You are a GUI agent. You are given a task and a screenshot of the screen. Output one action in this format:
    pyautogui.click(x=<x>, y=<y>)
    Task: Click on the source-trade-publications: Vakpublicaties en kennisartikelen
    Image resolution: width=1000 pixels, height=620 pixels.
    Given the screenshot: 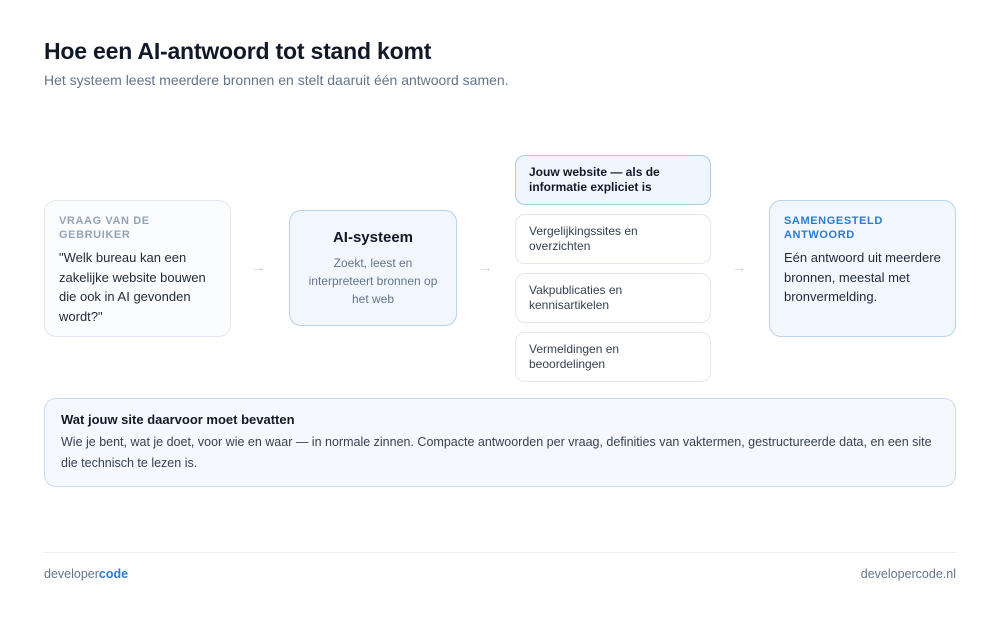 What is the action you would take?
    pyautogui.click(x=613, y=298)
    